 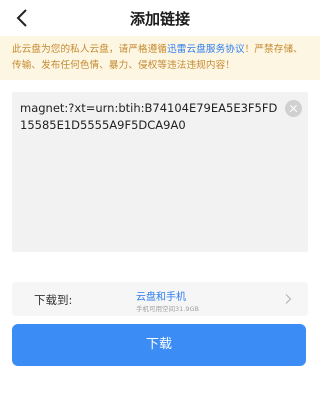 I want to click on download-destination-row: 下载到: 云盘和手机 手机可用空间31.9GB, so click(x=160, y=299).